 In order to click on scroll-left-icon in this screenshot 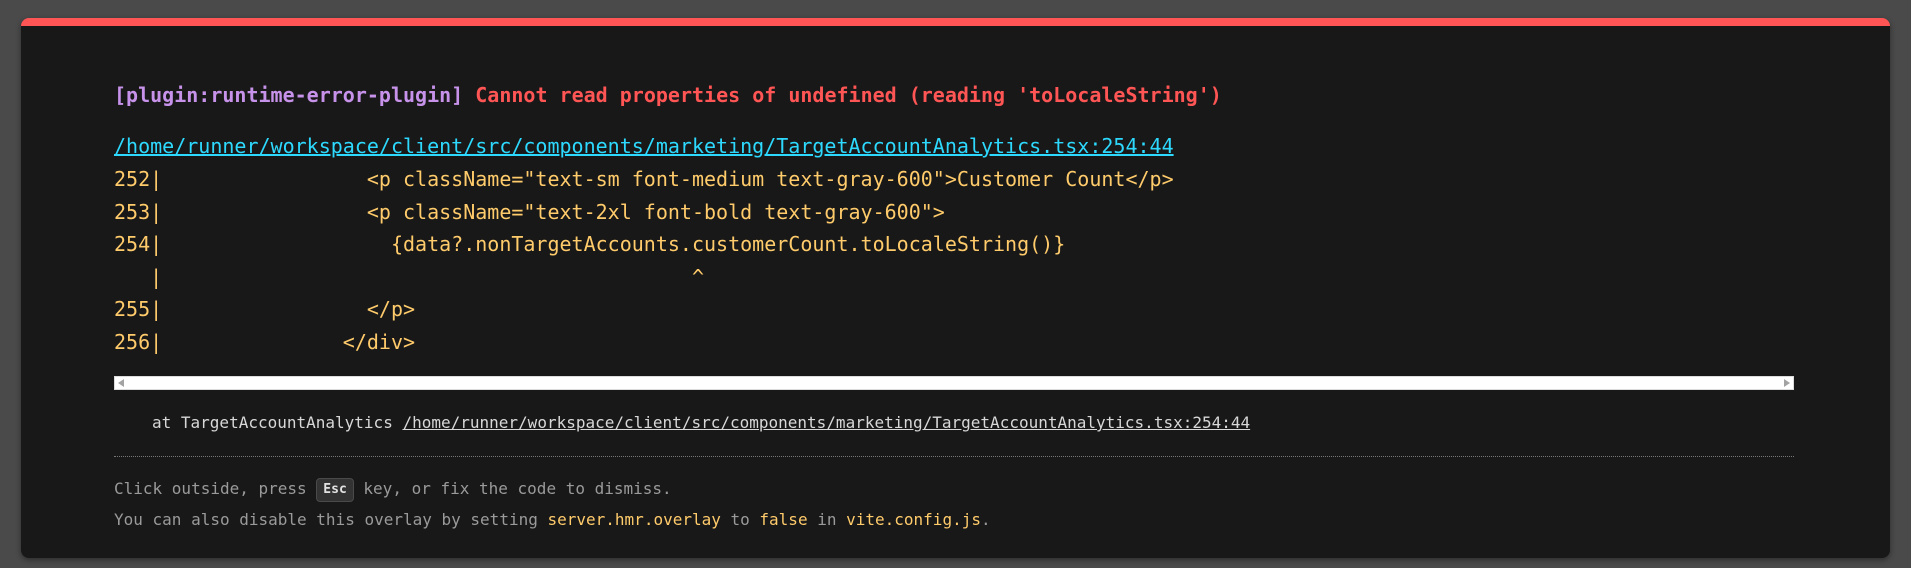, I will do `click(121, 383)`.